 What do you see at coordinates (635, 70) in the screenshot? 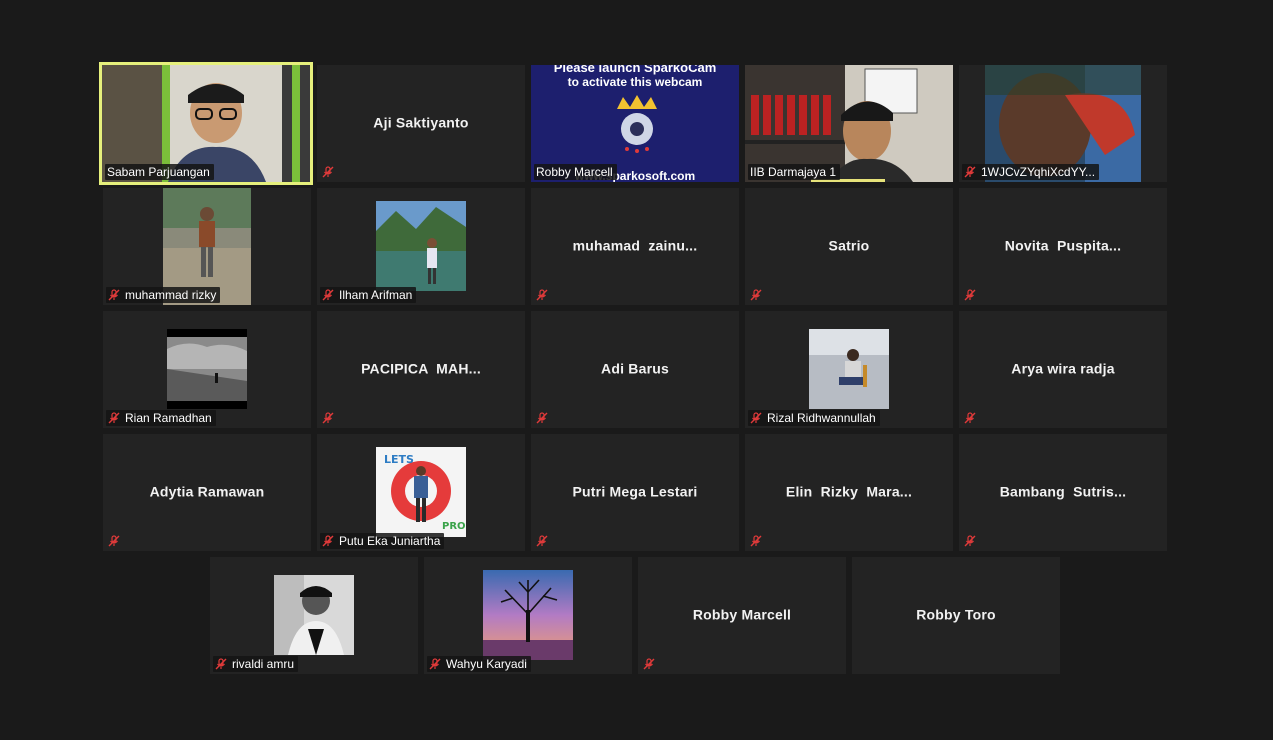
I see `webcam-notice-line1: Please launch SparkoCam` at bounding box center [635, 70].